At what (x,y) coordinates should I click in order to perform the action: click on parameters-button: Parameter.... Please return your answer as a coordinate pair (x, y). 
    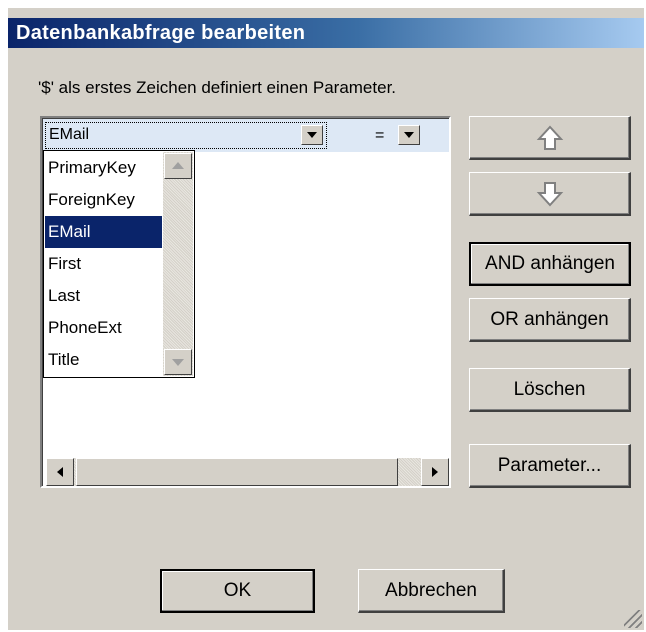
    Looking at the image, I should click on (550, 466).